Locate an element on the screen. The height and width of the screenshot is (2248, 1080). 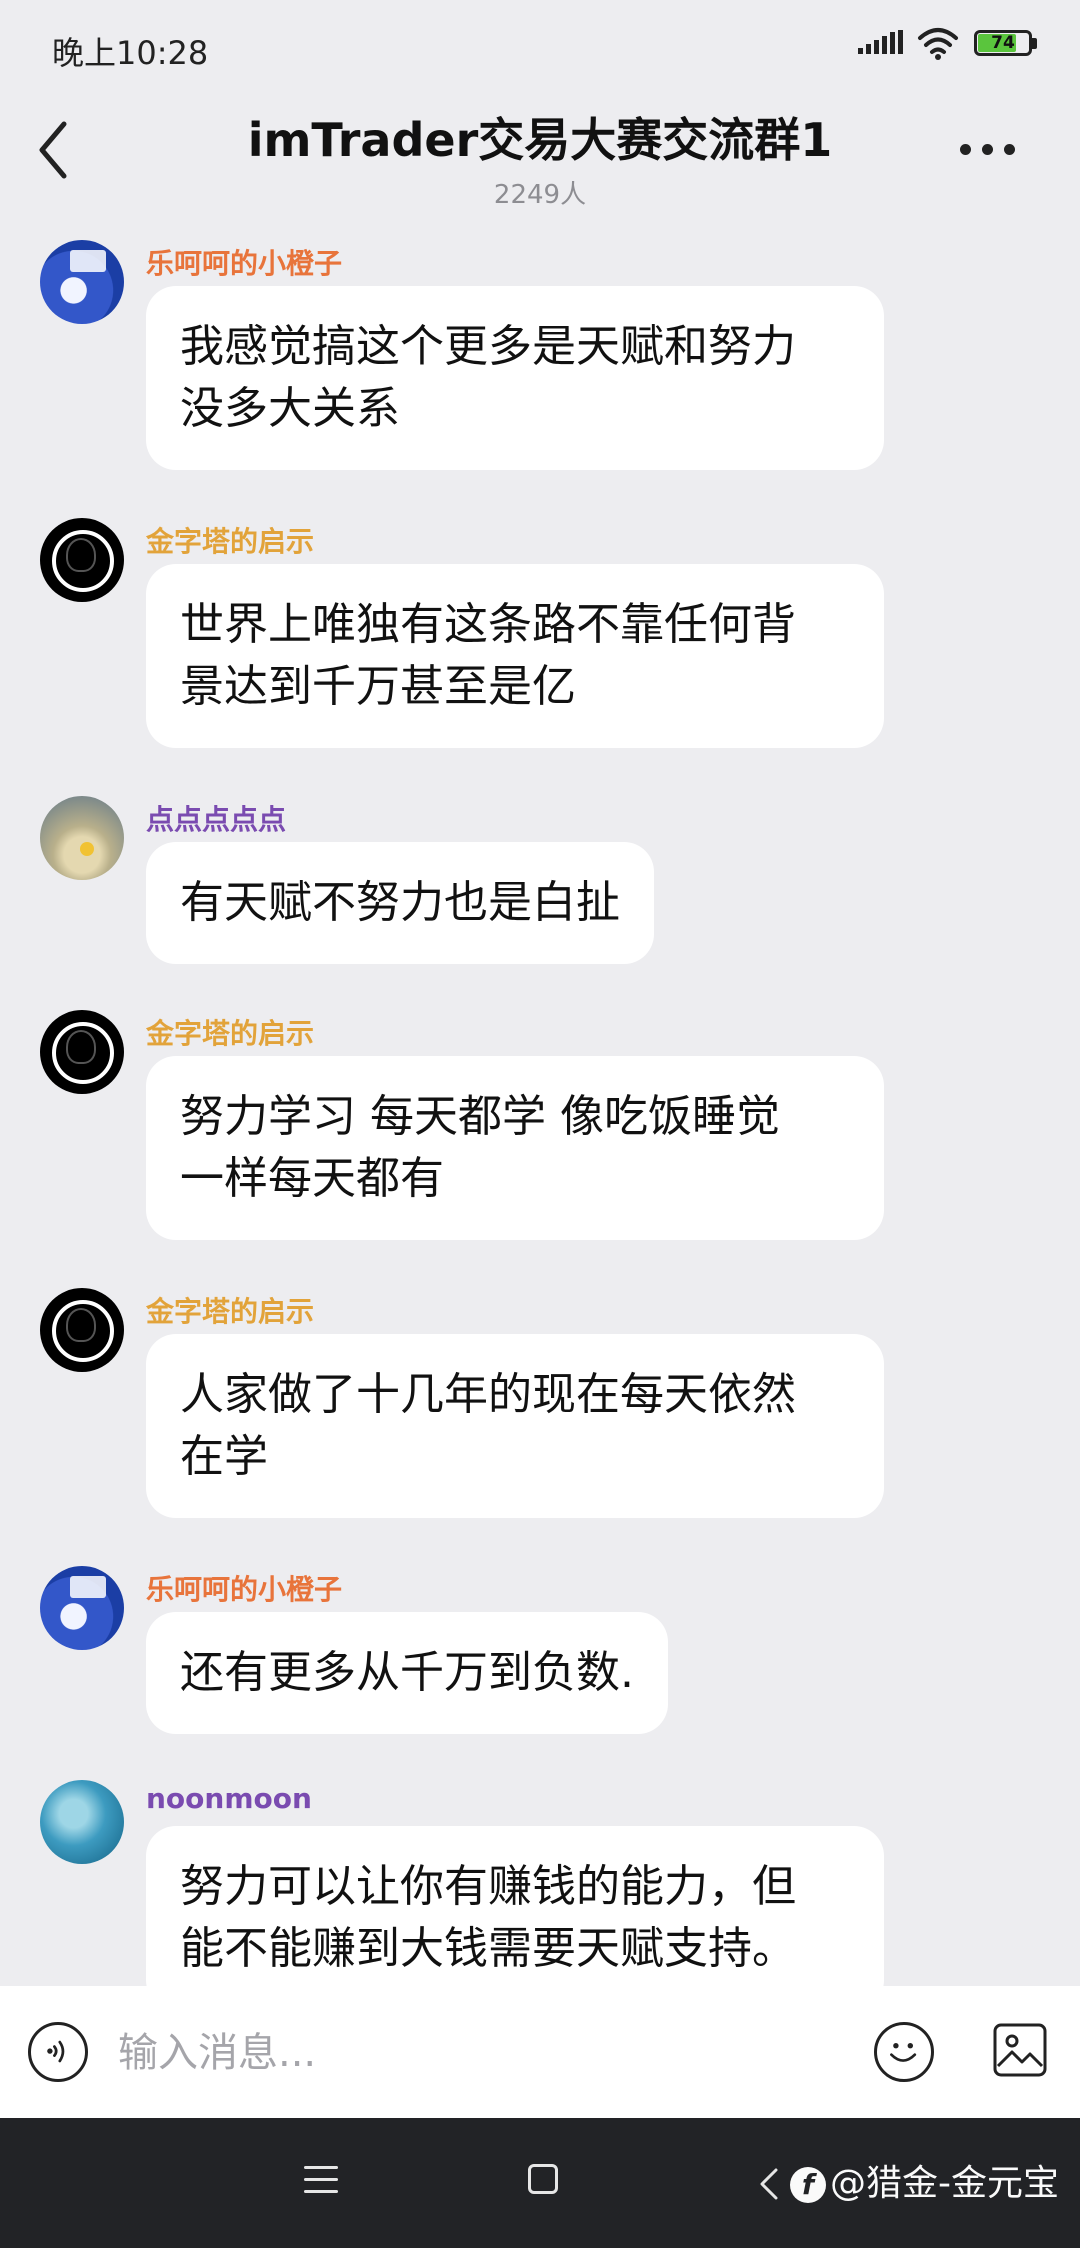
beige-avatar is located at coordinates (82, 838).